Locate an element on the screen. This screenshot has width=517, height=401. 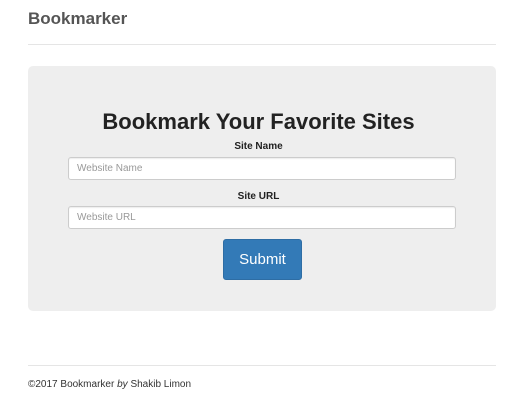
site-name-label: Site Name is located at coordinates (258, 146).